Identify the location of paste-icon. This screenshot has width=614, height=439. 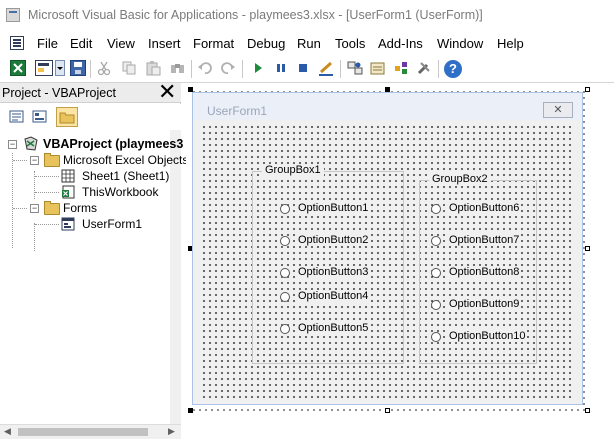
(153, 68).